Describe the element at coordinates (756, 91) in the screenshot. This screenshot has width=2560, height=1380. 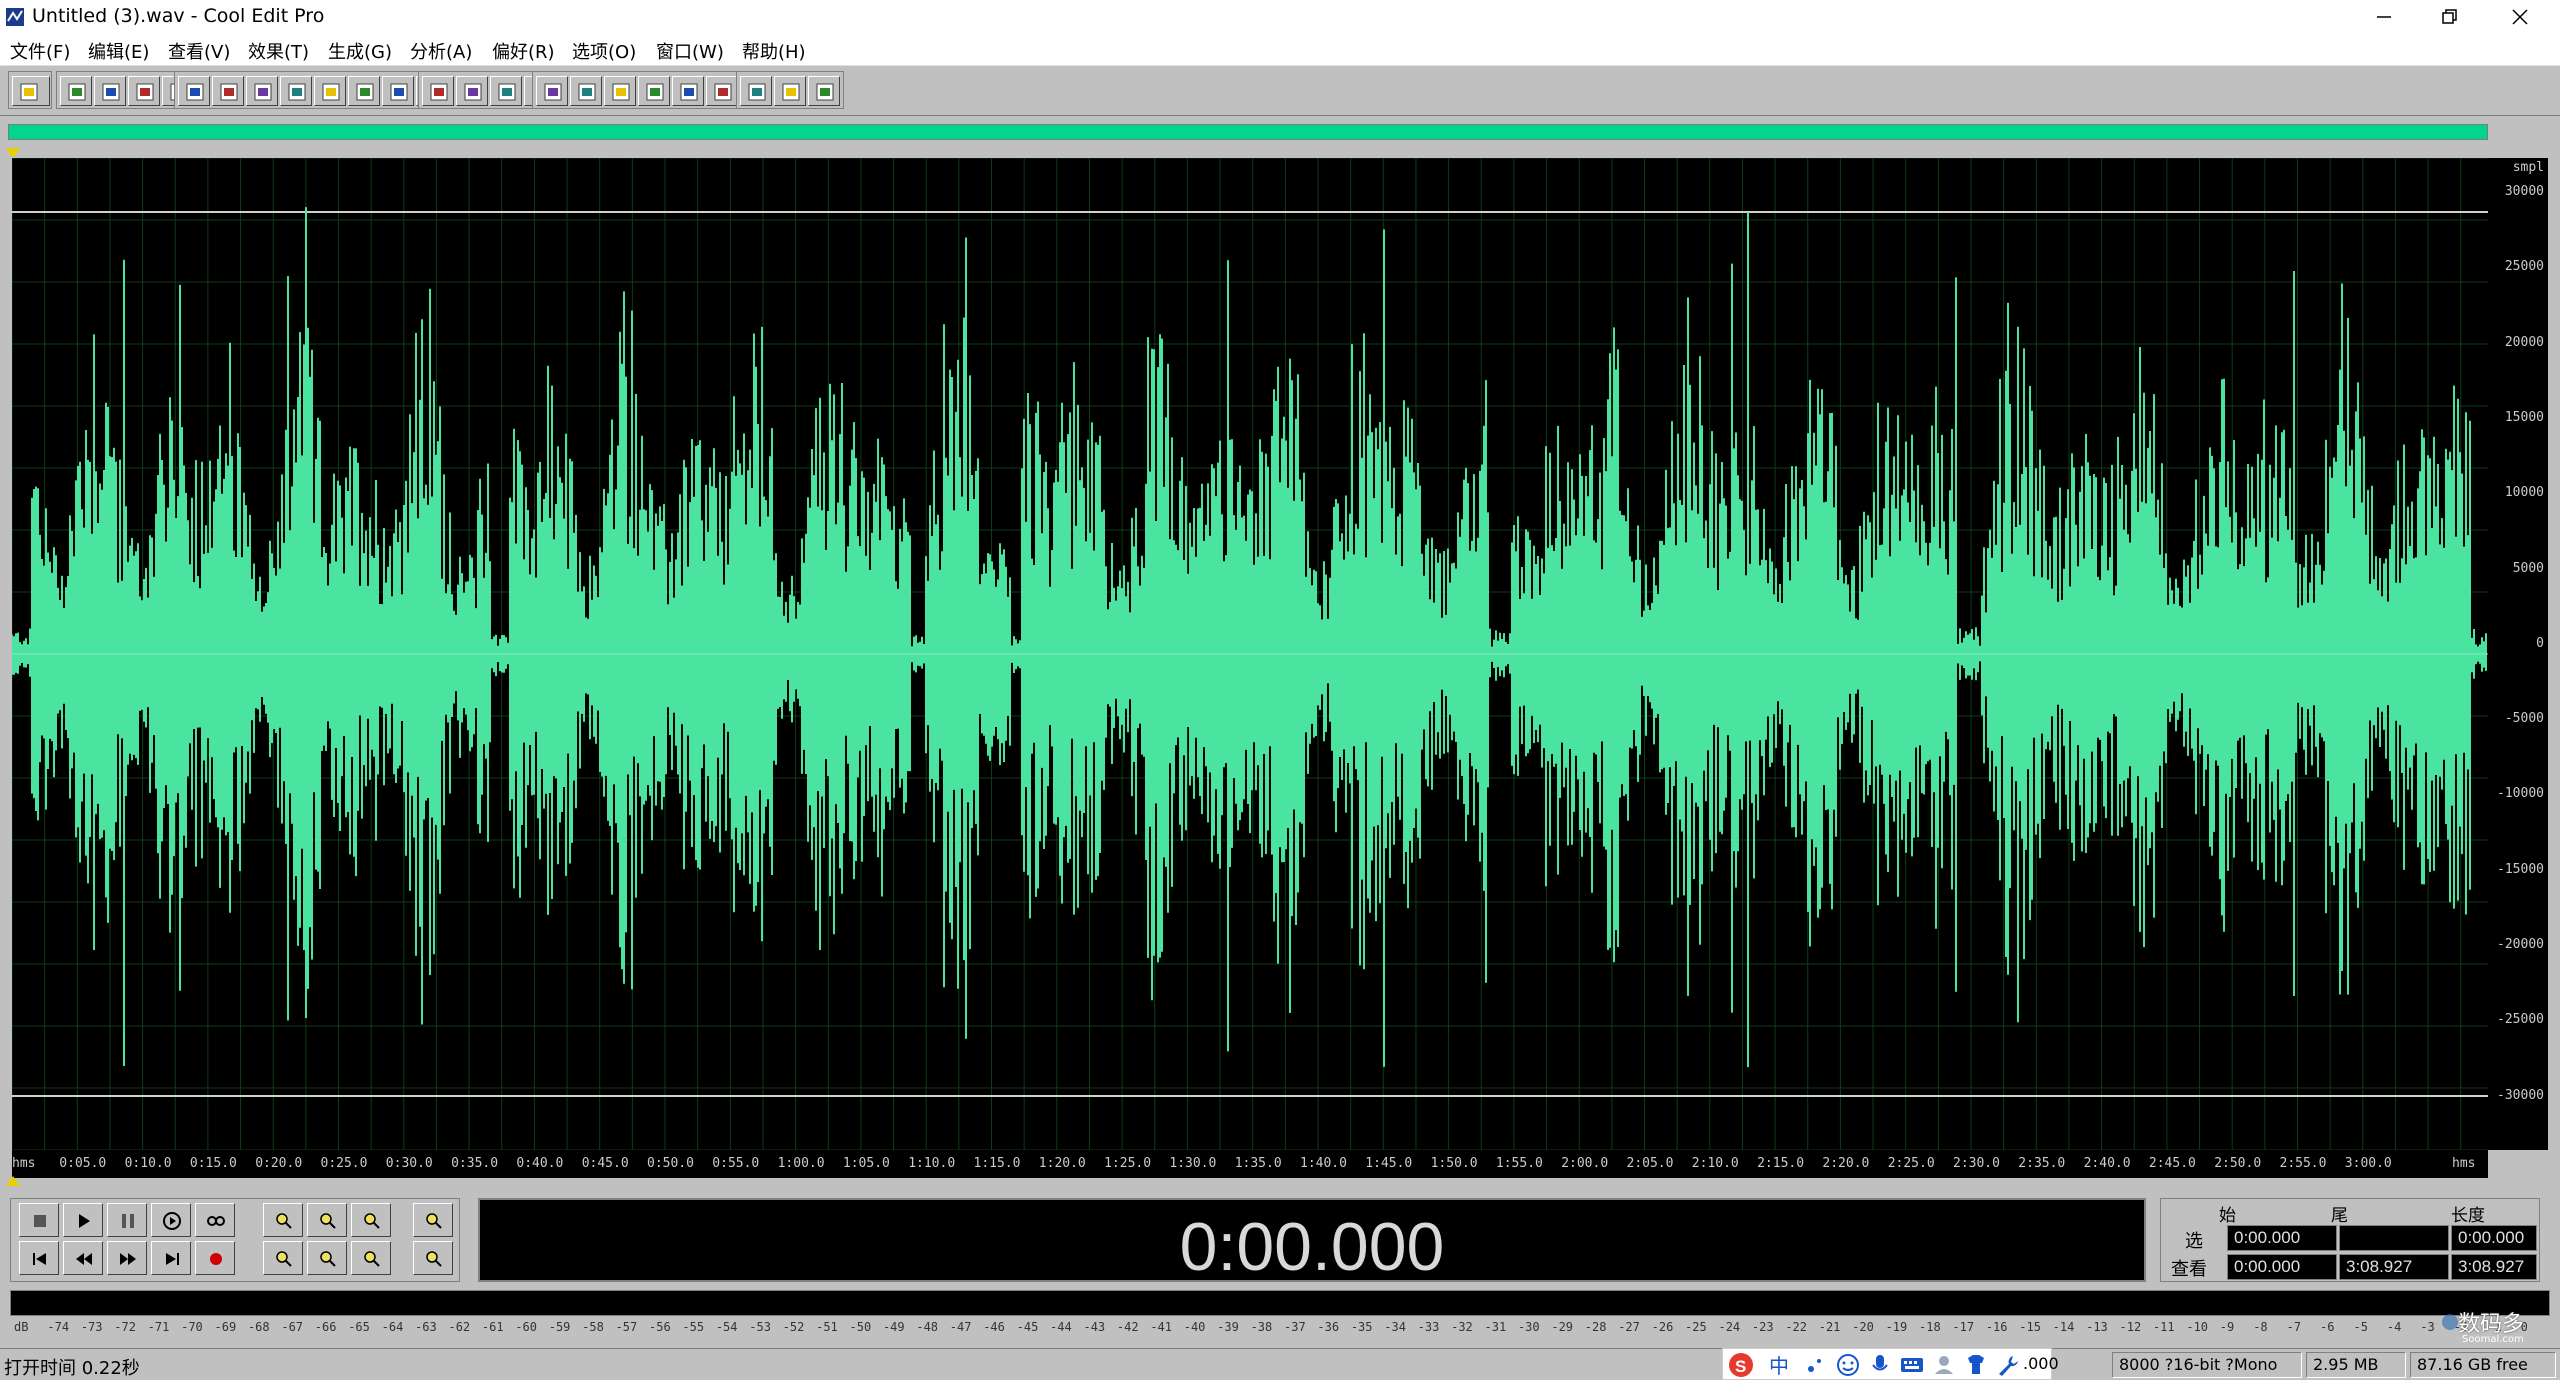
I see `cue-button` at that location.